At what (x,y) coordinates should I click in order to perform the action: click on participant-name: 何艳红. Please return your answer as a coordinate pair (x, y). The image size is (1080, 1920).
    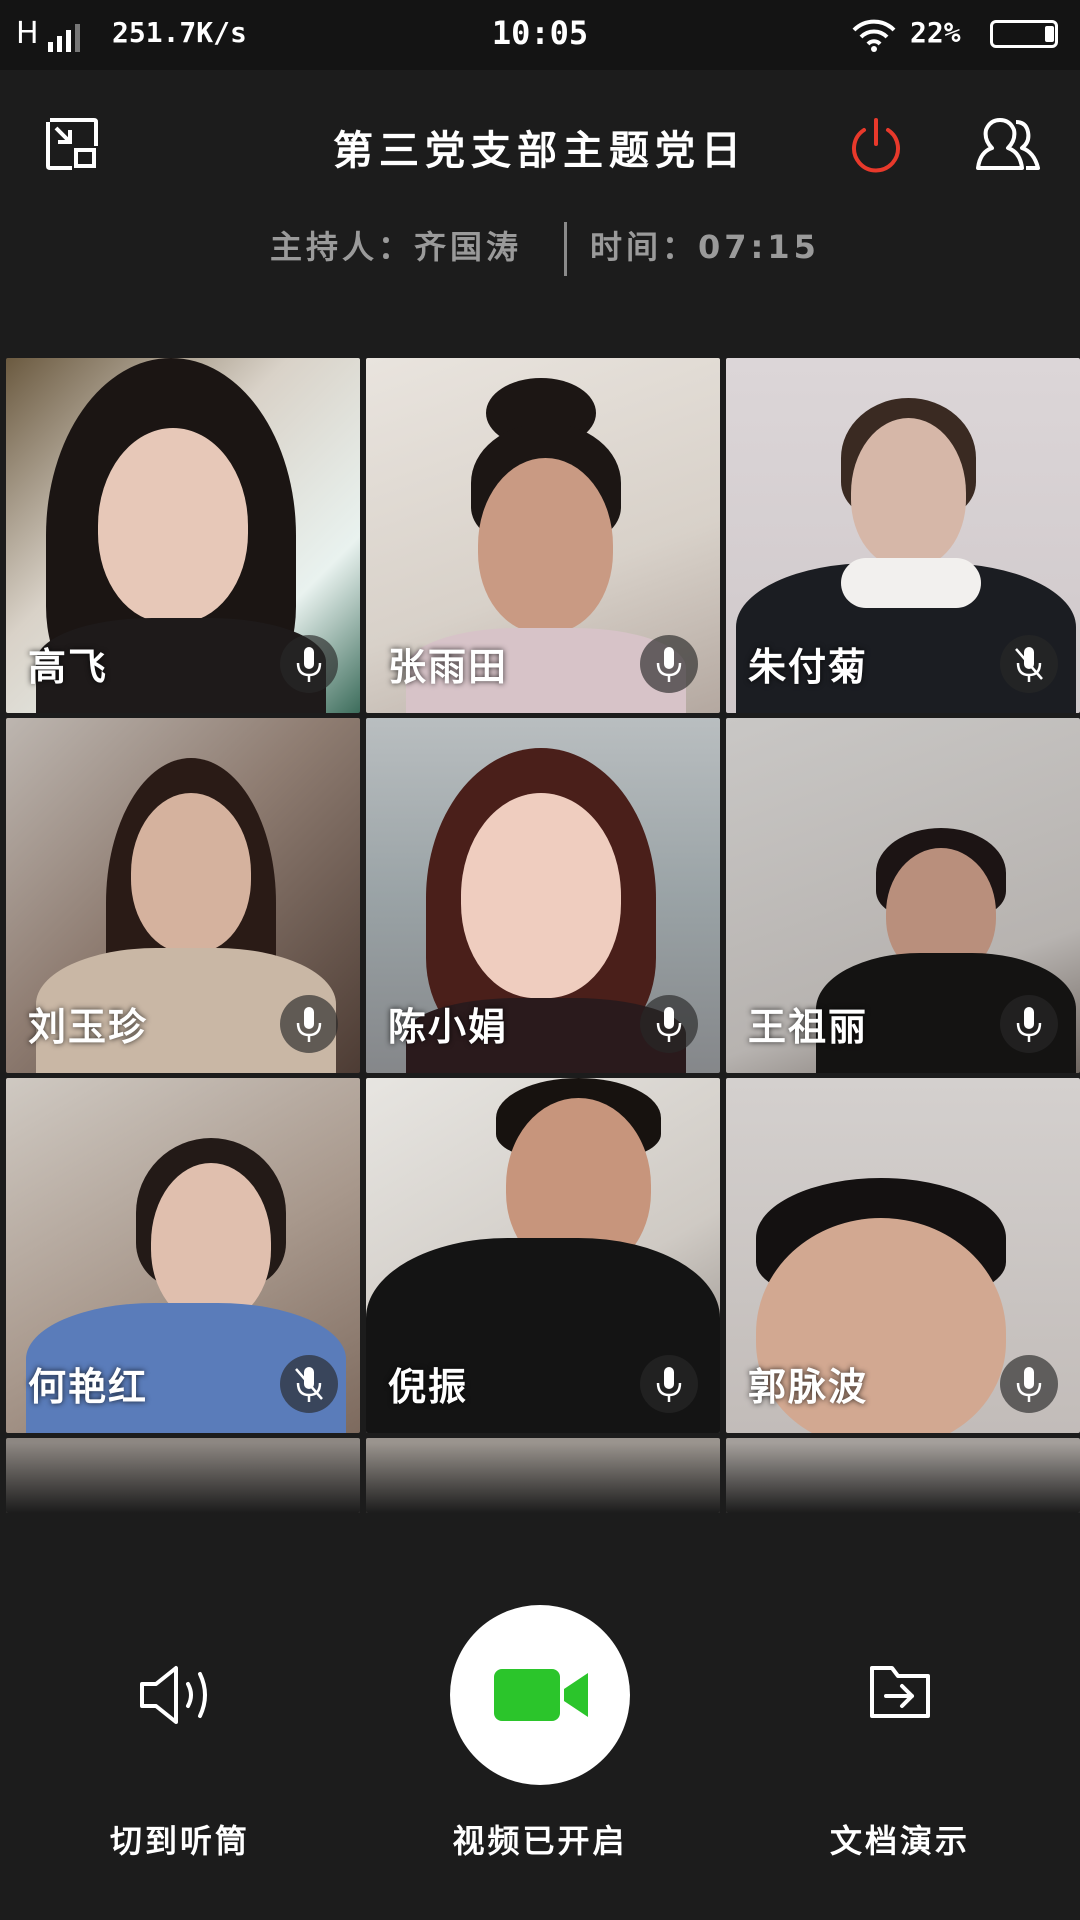
    Looking at the image, I should click on (88, 1386).